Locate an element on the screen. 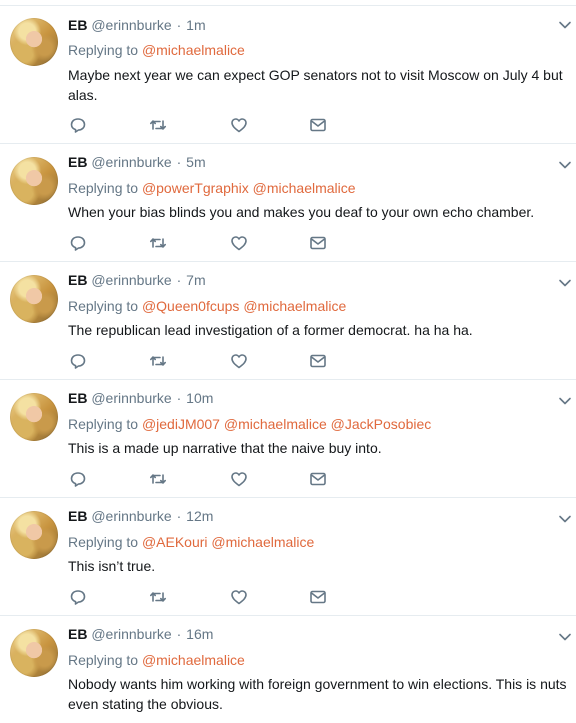 The height and width of the screenshot is (723, 576). tweet-header: EB @erinnburke · 7m is located at coordinates (137, 280).